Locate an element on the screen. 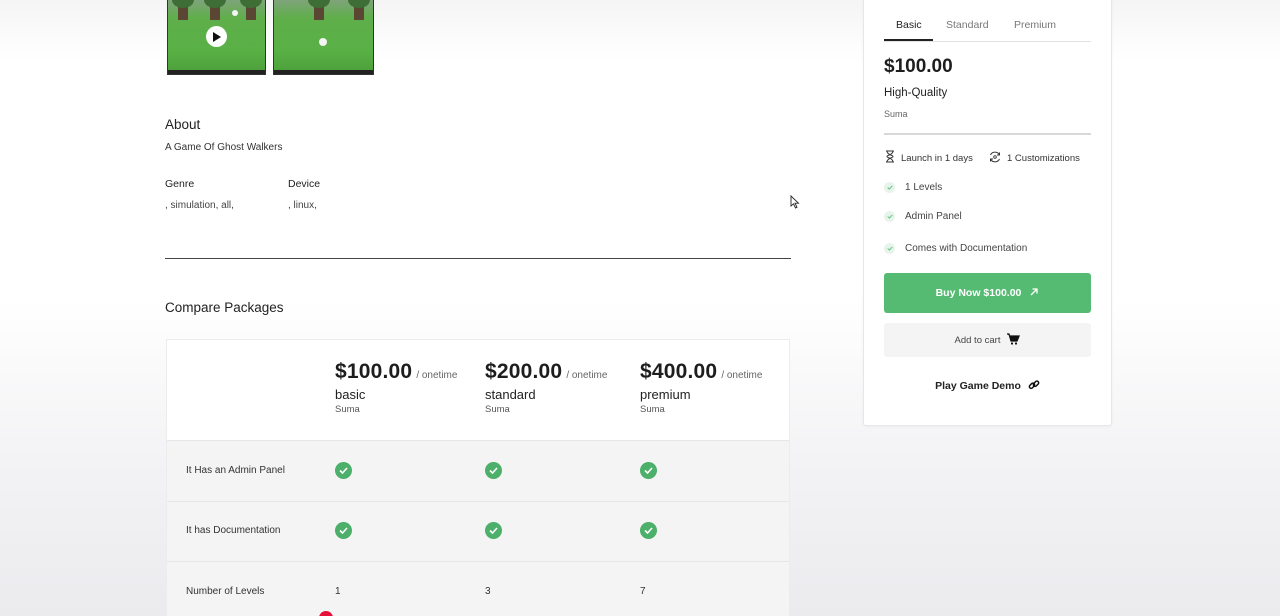 The image size is (1280, 616). genre-label: Genre is located at coordinates (180, 184).